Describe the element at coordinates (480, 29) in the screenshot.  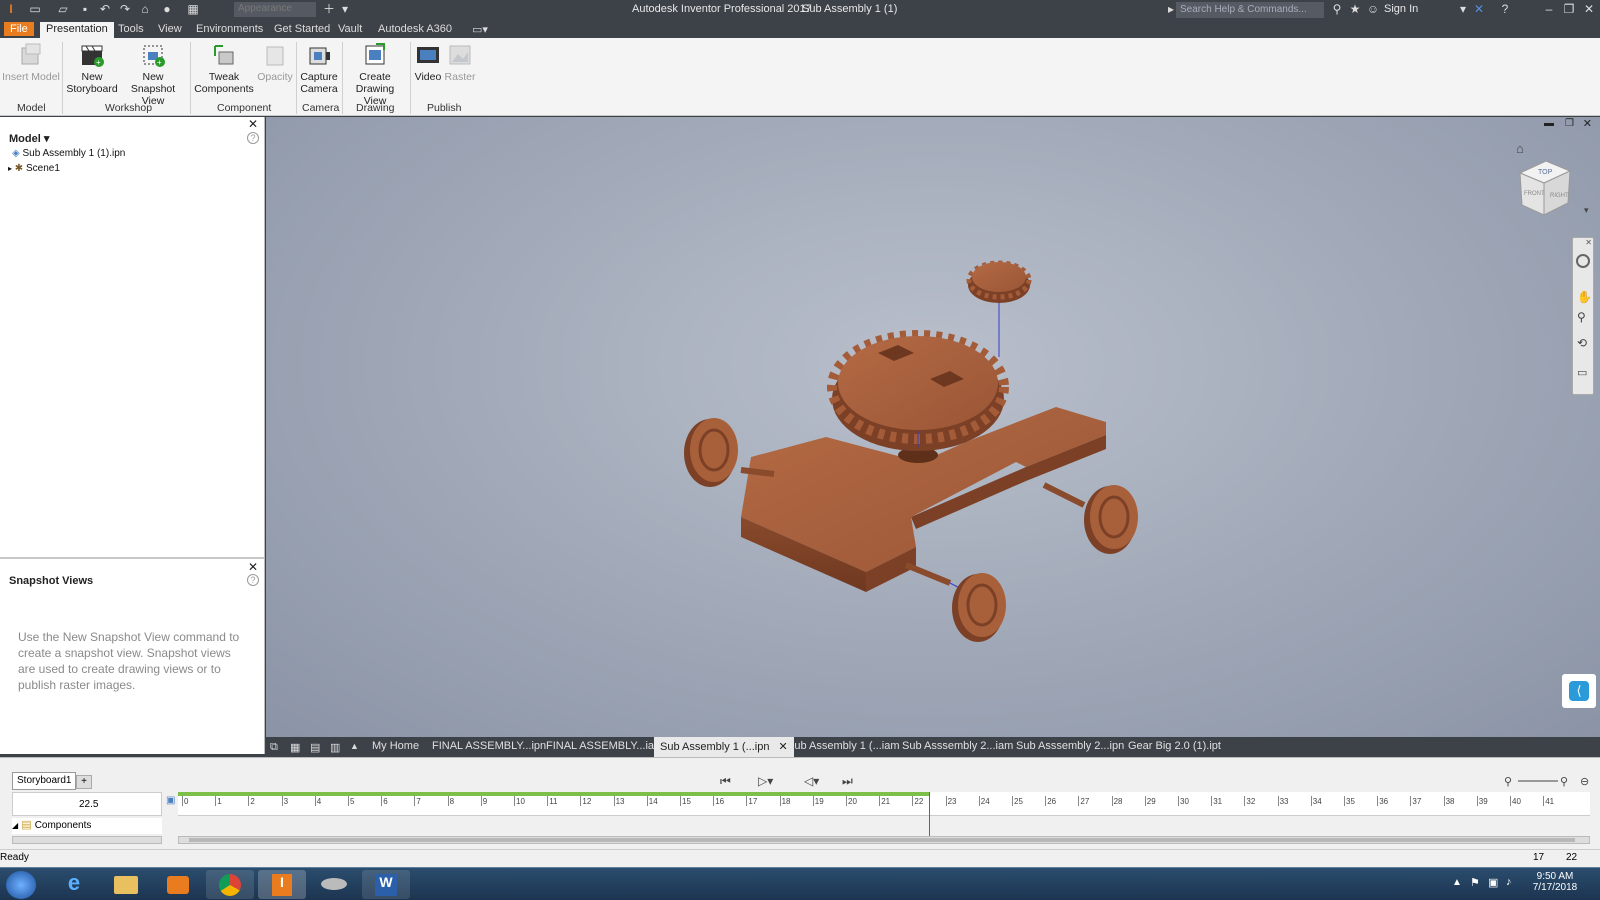
I see `panel-options-icon: ▭▾` at that location.